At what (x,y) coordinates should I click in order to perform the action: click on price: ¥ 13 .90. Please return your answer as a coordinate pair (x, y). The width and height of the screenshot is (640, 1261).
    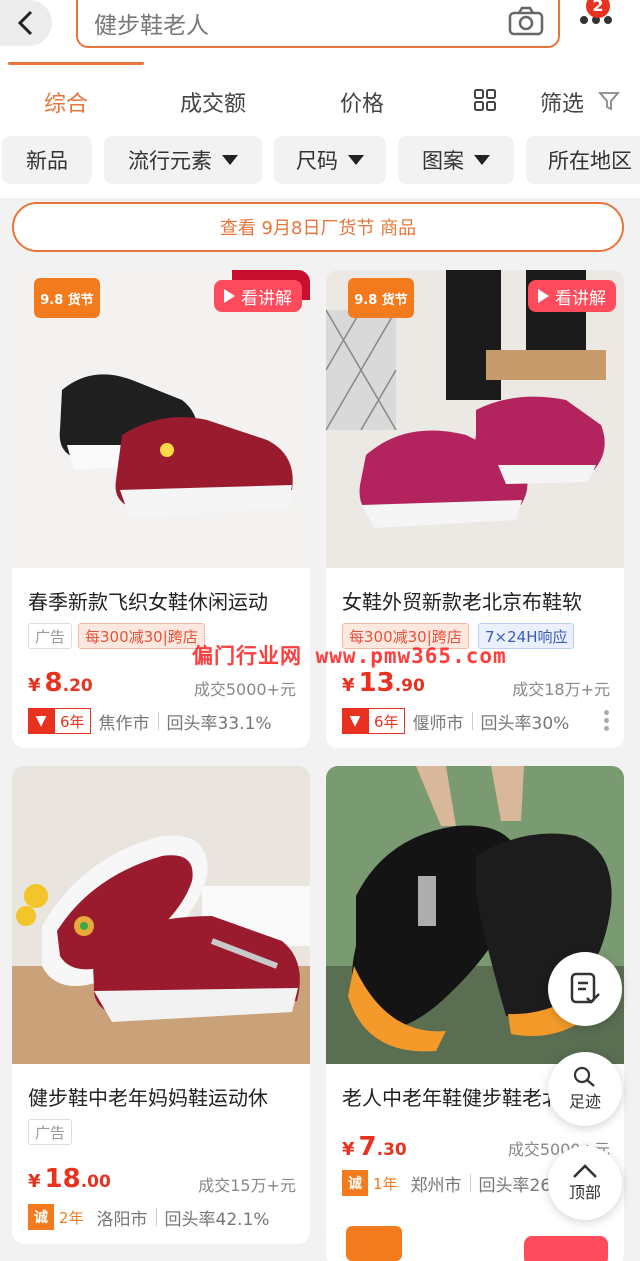
    Looking at the image, I should click on (383, 683).